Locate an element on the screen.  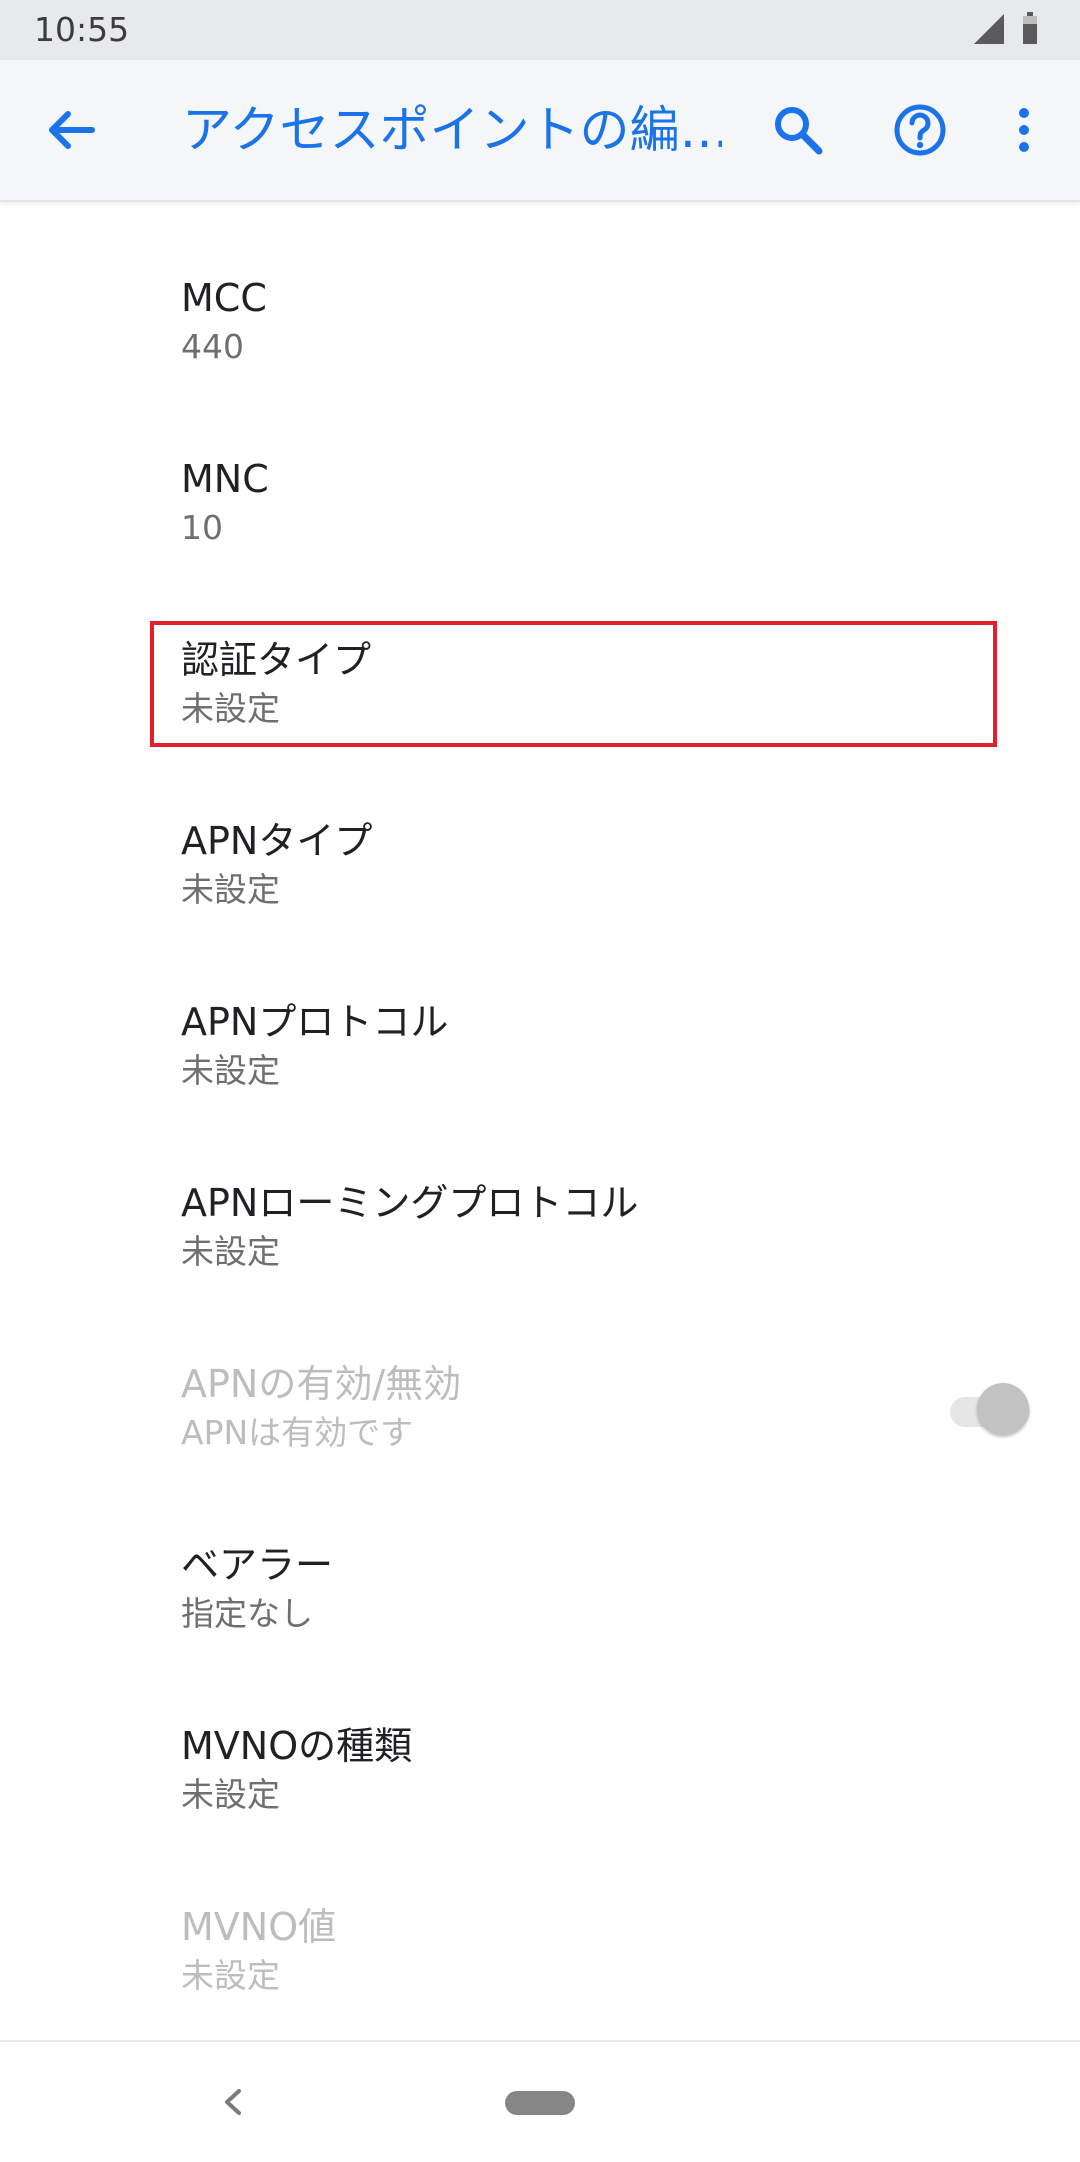
pref-apn-enable: APNの有効/無効 APNは有効です is located at coordinates (540, 1378).